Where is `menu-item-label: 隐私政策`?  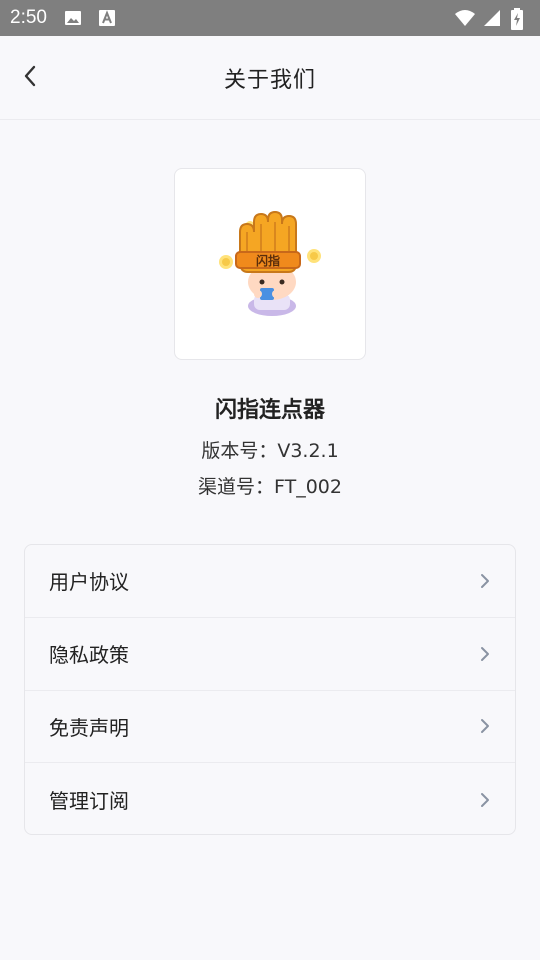 menu-item-label: 隐私政策 is located at coordinates (89, 655).